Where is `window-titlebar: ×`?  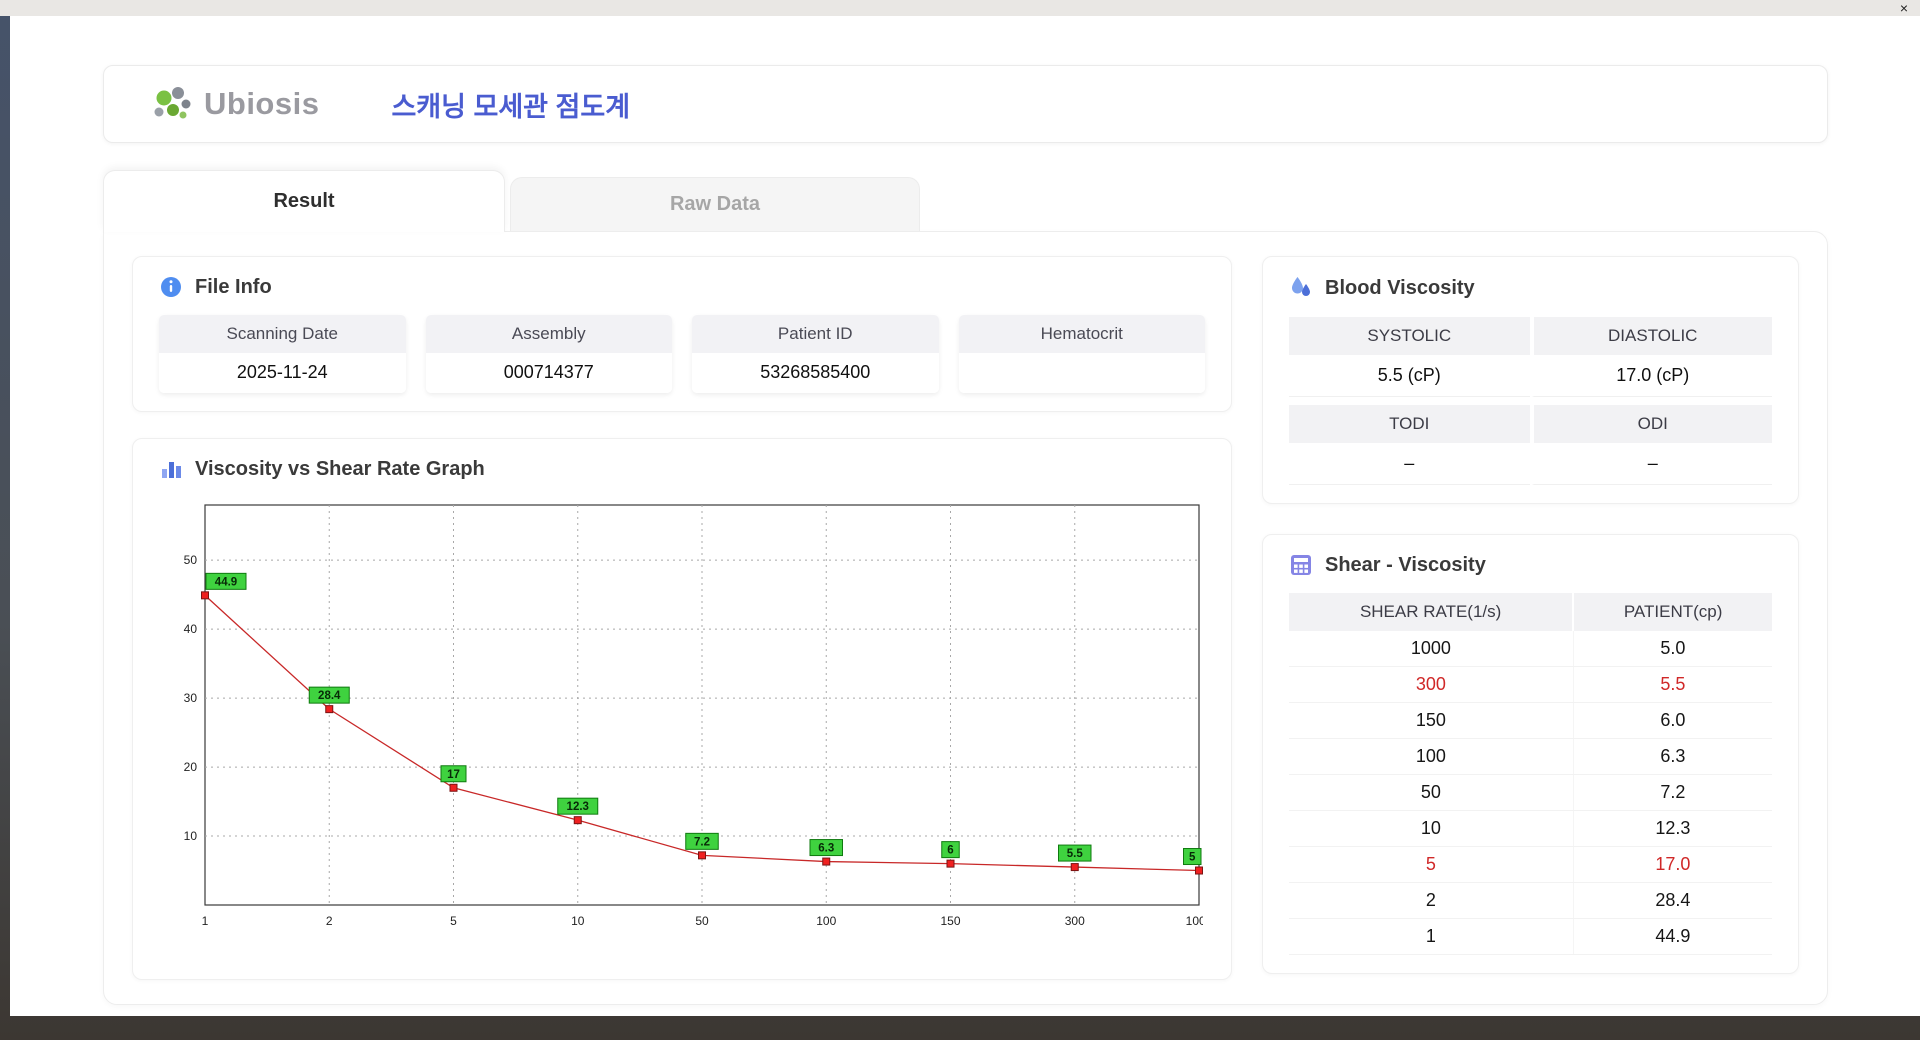 window-titlebar: × is located at coordinates (960, 8).